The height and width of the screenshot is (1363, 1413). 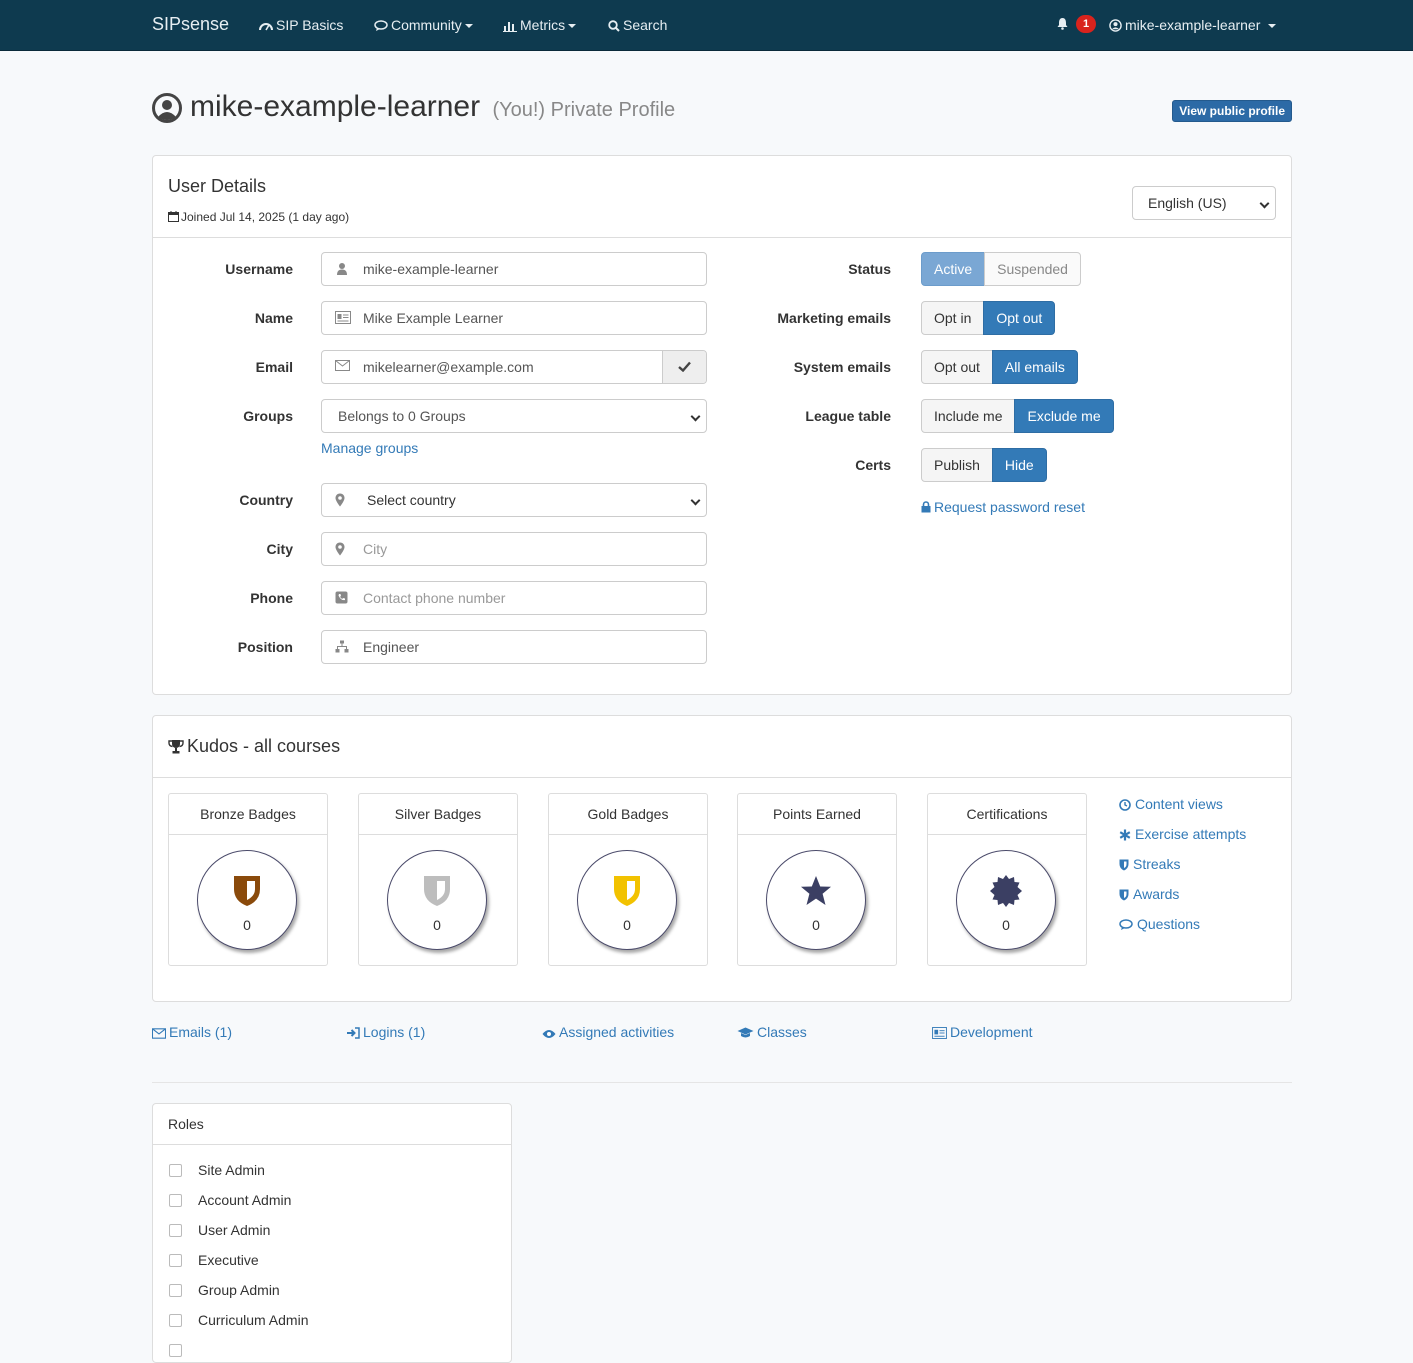 What do you see at coordinates (1159, 924) in the screenshot?
I see `questions-link: Questions` at bounding box center [1159, 924].